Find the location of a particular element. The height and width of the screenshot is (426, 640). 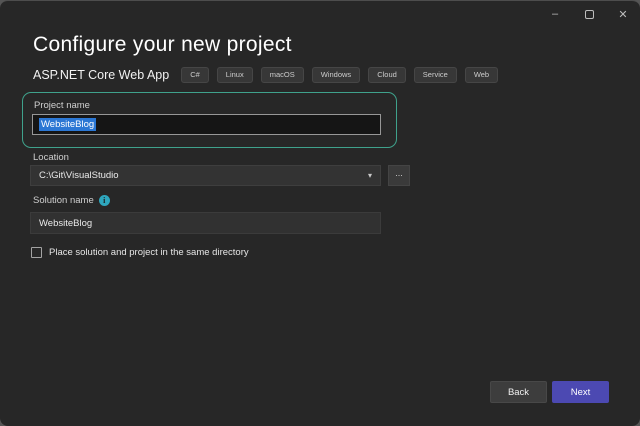

close-icon: ✕ is located at coordinates (623, 14).